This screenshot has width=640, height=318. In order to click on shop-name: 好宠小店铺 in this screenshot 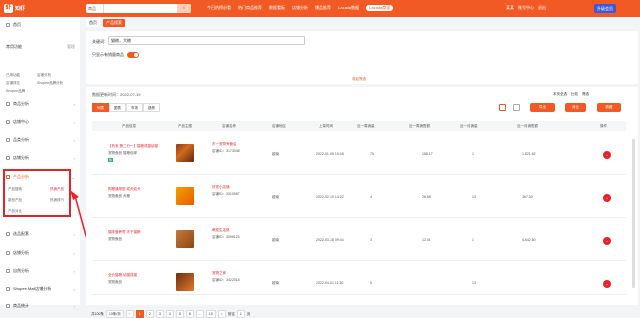, I will do `click(221, 187)`.